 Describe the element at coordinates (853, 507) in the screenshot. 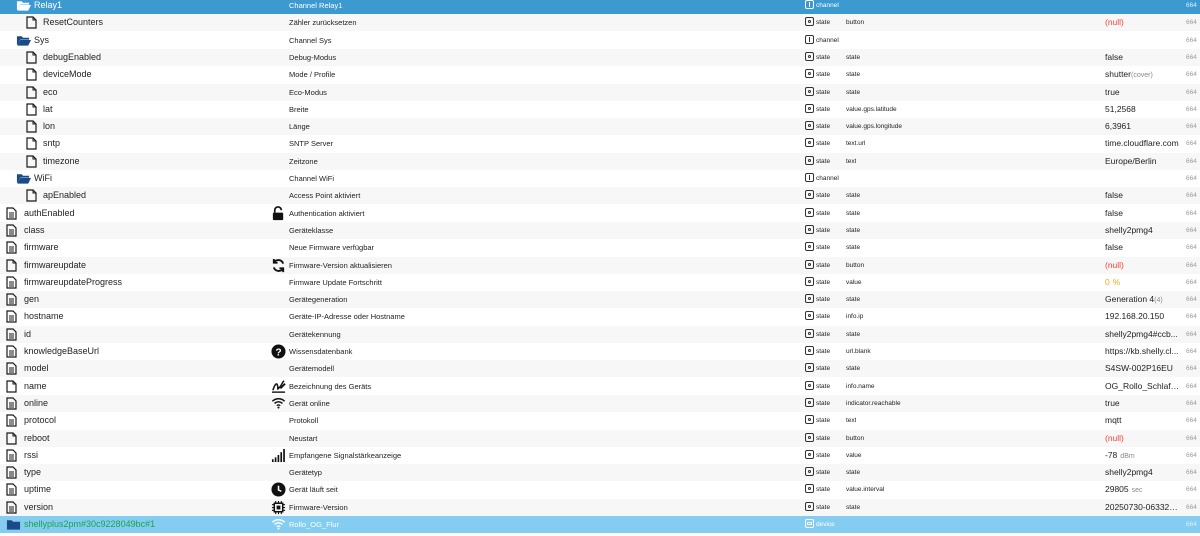

I see `object-role: state` at that location.